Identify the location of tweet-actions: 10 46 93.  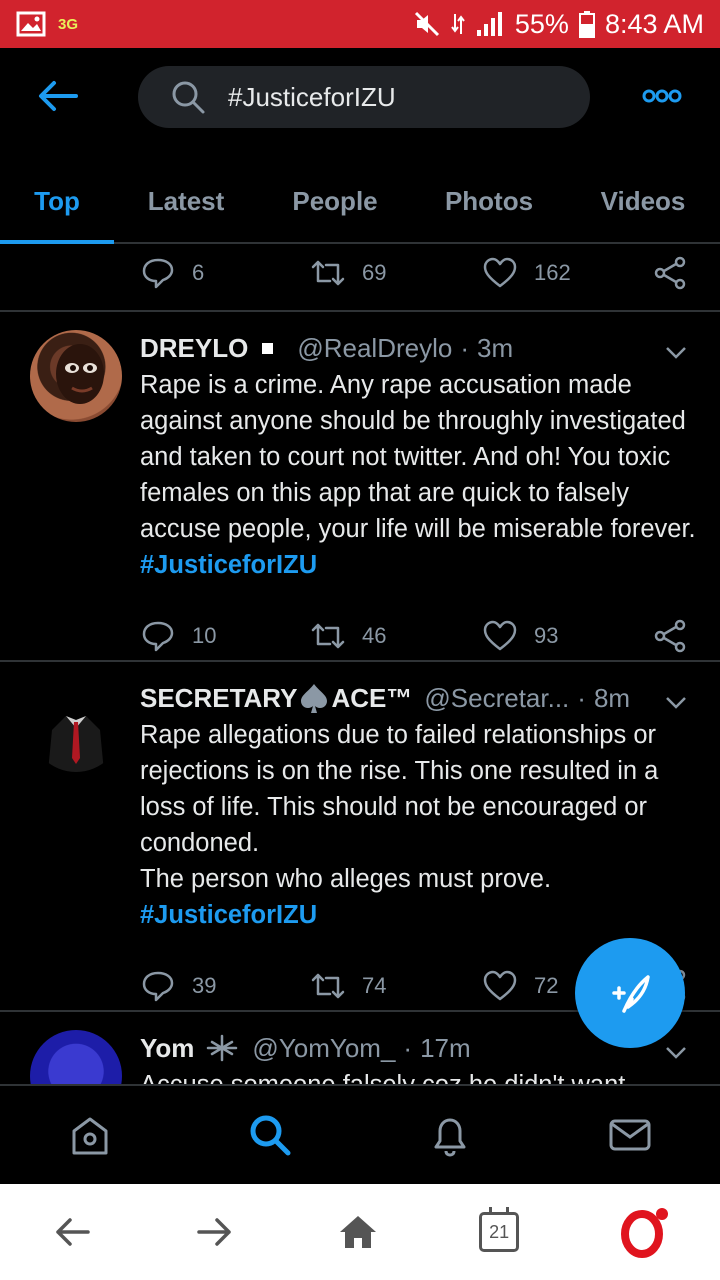
(420, 636).